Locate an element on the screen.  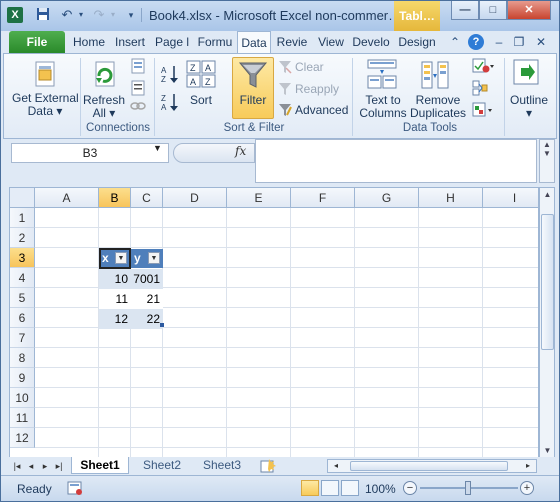
prev-sheet-icon: ◂ is located at coordinates (31, 466).